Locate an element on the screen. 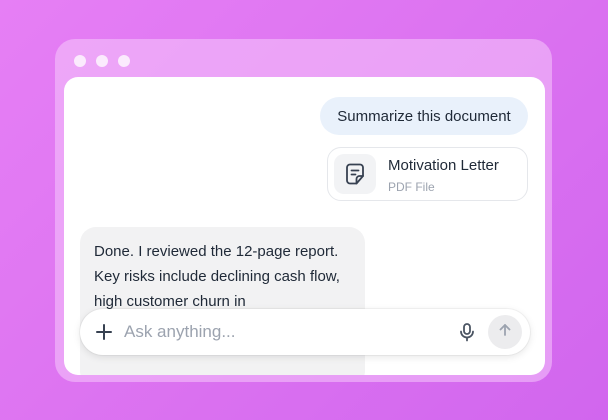 The height and width of the screenshot is (420, 608). user-message-bubble: Summarize this document is located at coordinates (424, 116).